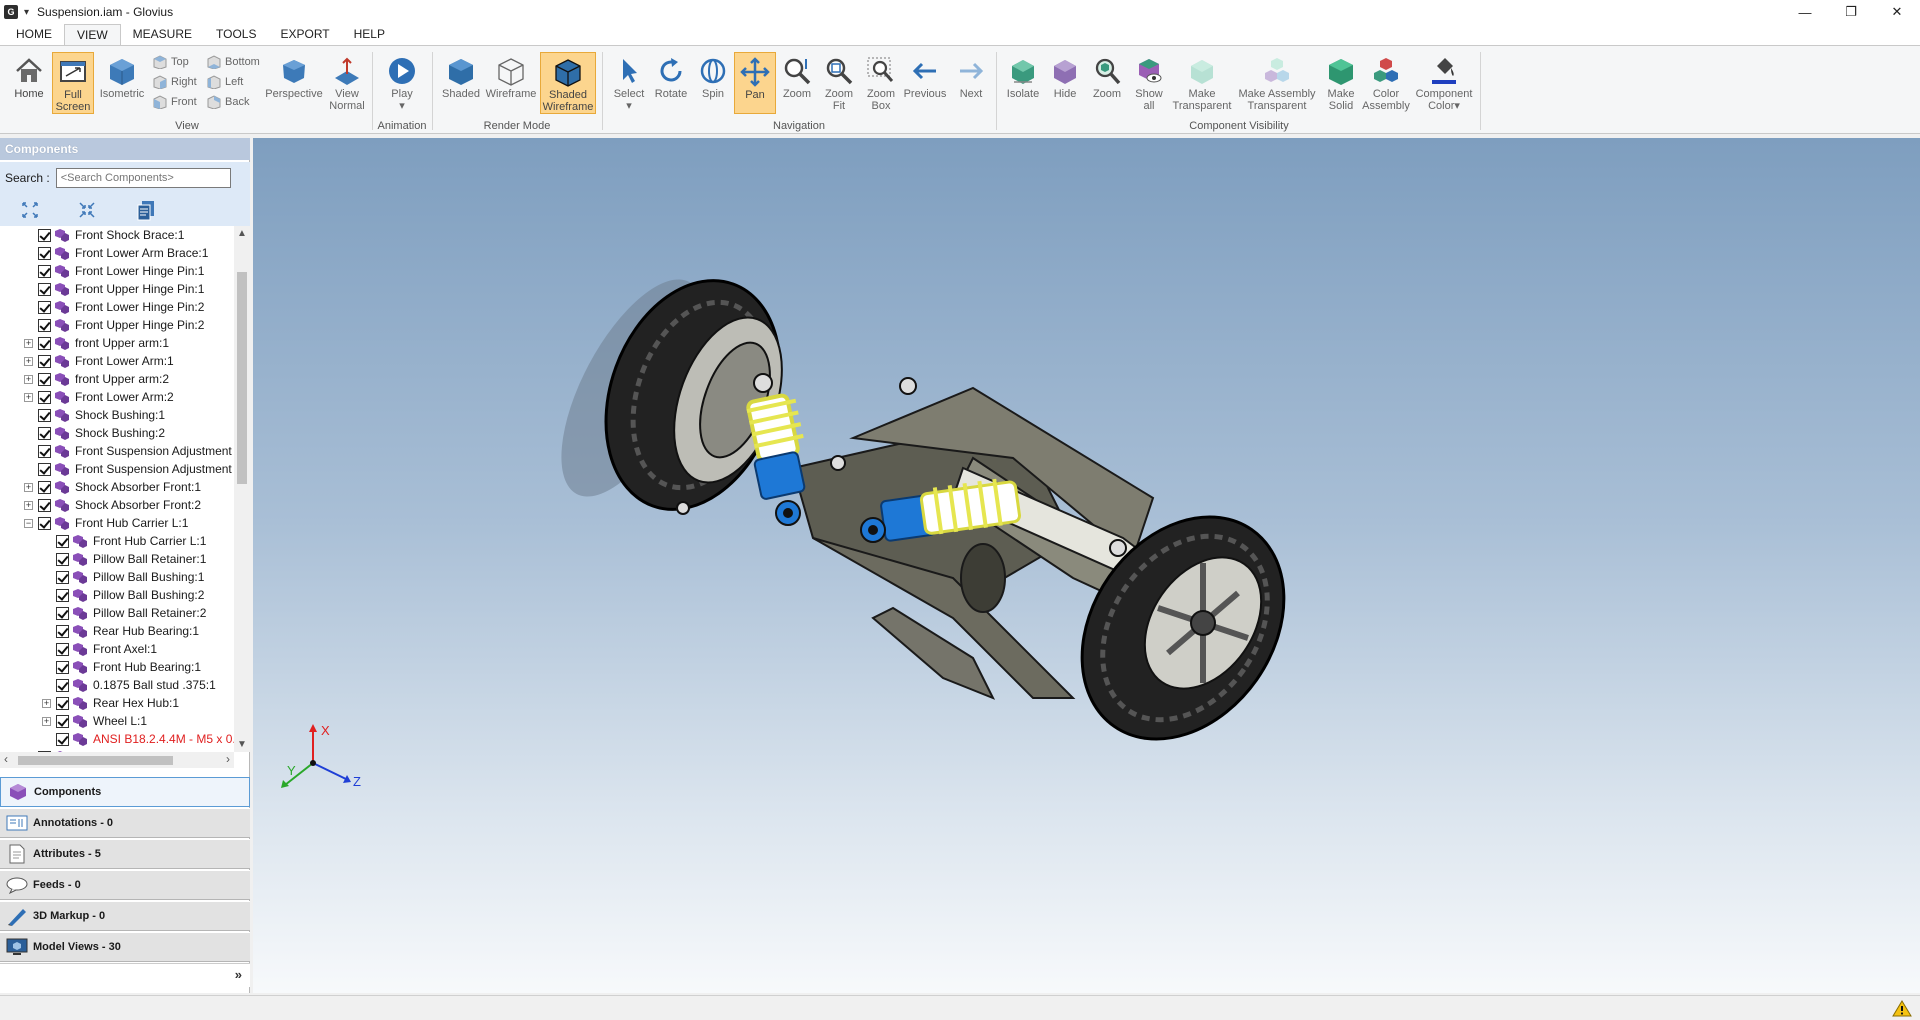  What do you see at coordinates (1277, 83) in the screenshot?
I see `make-assembly-transparent-button: Make Assembly Transparent` at bounding box center [1277, 83].